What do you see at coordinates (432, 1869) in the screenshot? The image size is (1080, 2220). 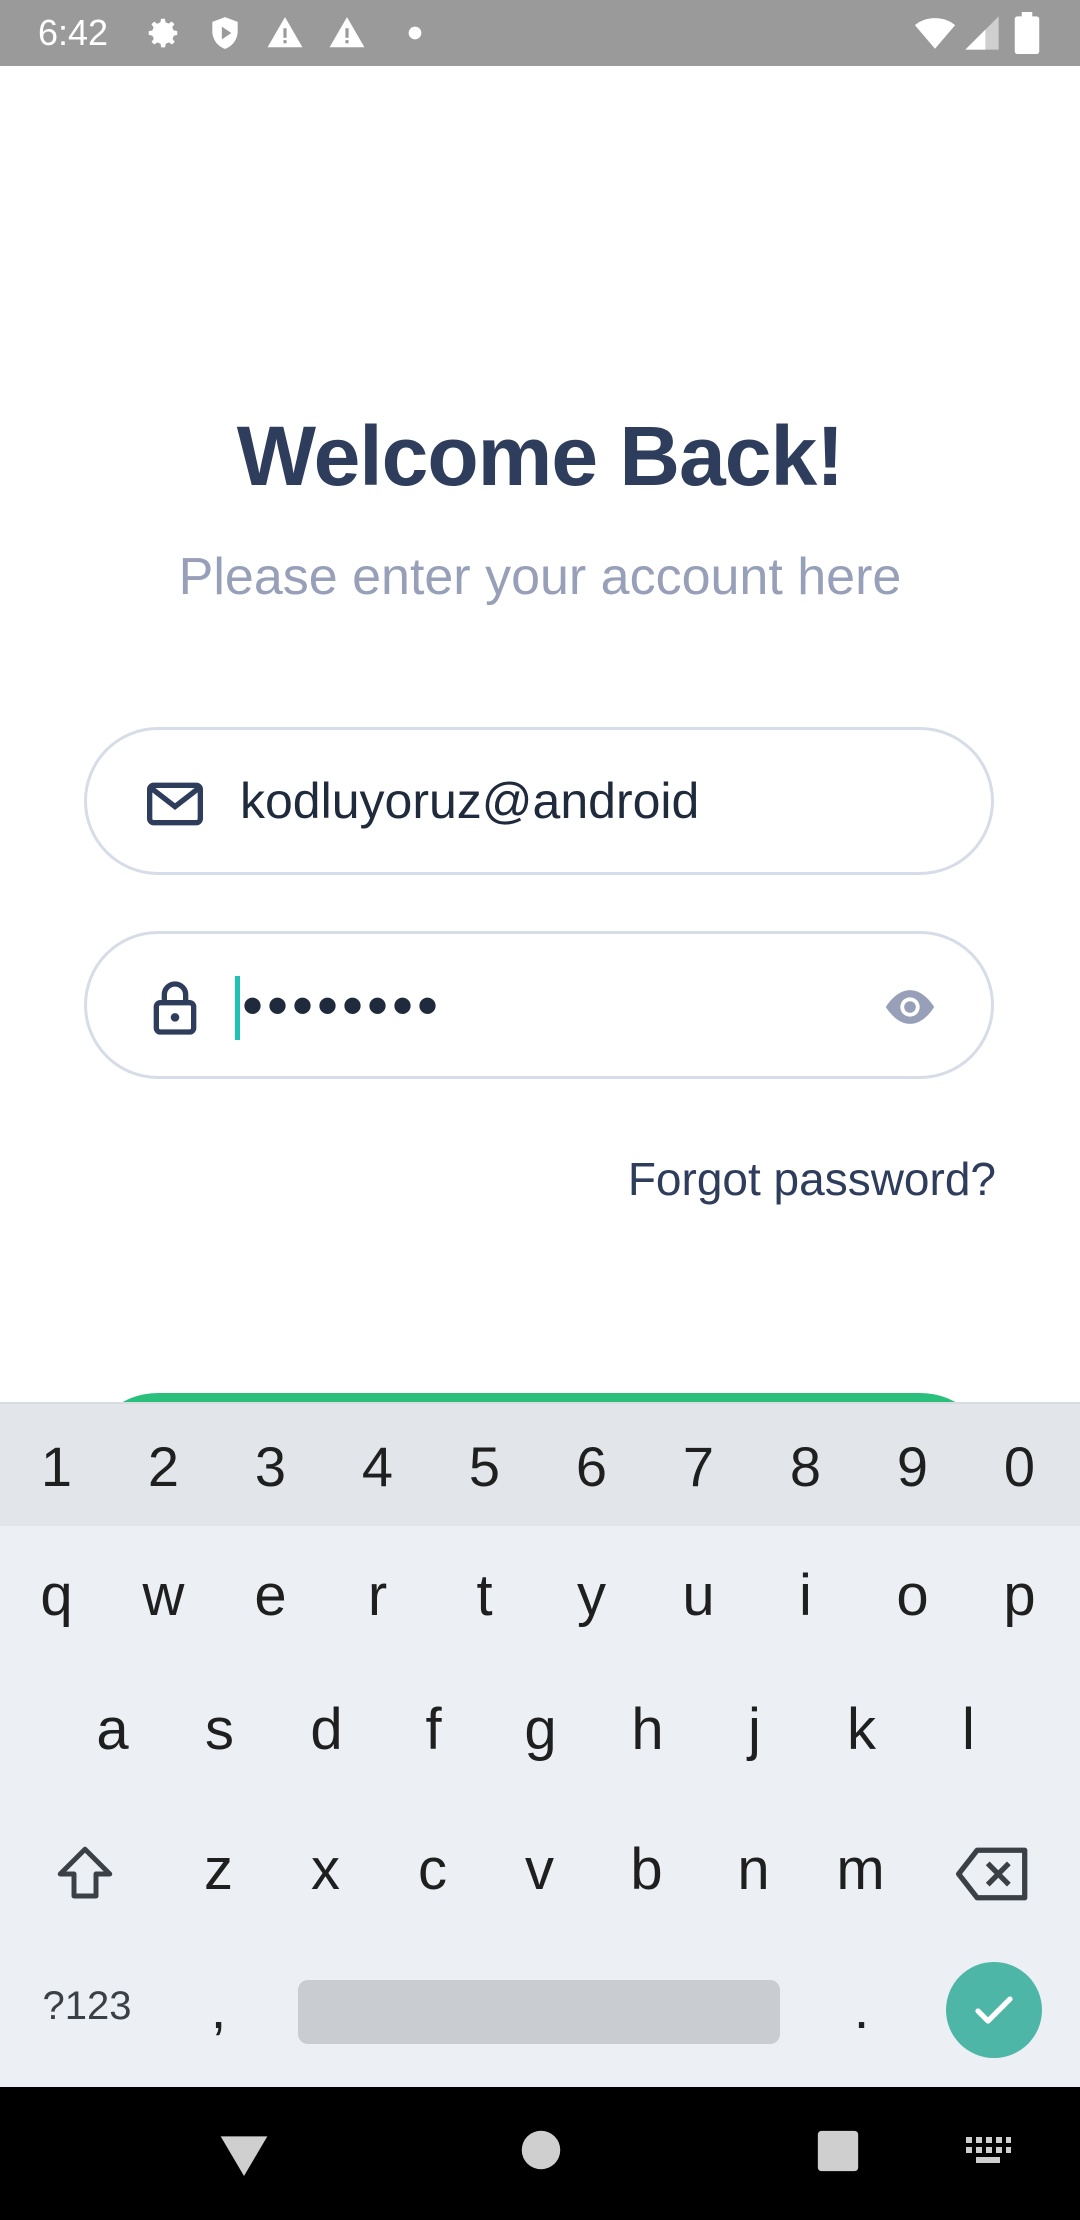 I see `letter-key: c` at bounding box center [432, 1869].